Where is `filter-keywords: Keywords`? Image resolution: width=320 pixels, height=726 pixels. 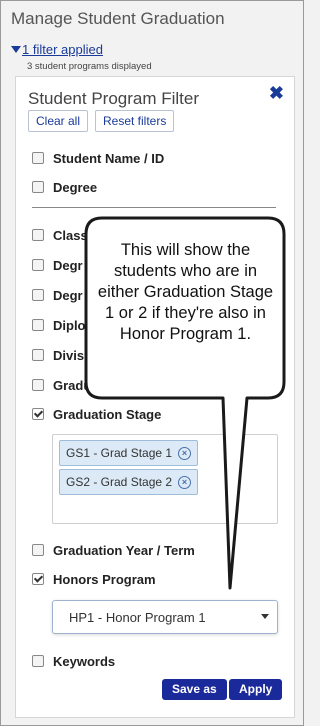 filter-keywords: Keywords is located at coordinates (73, 661).